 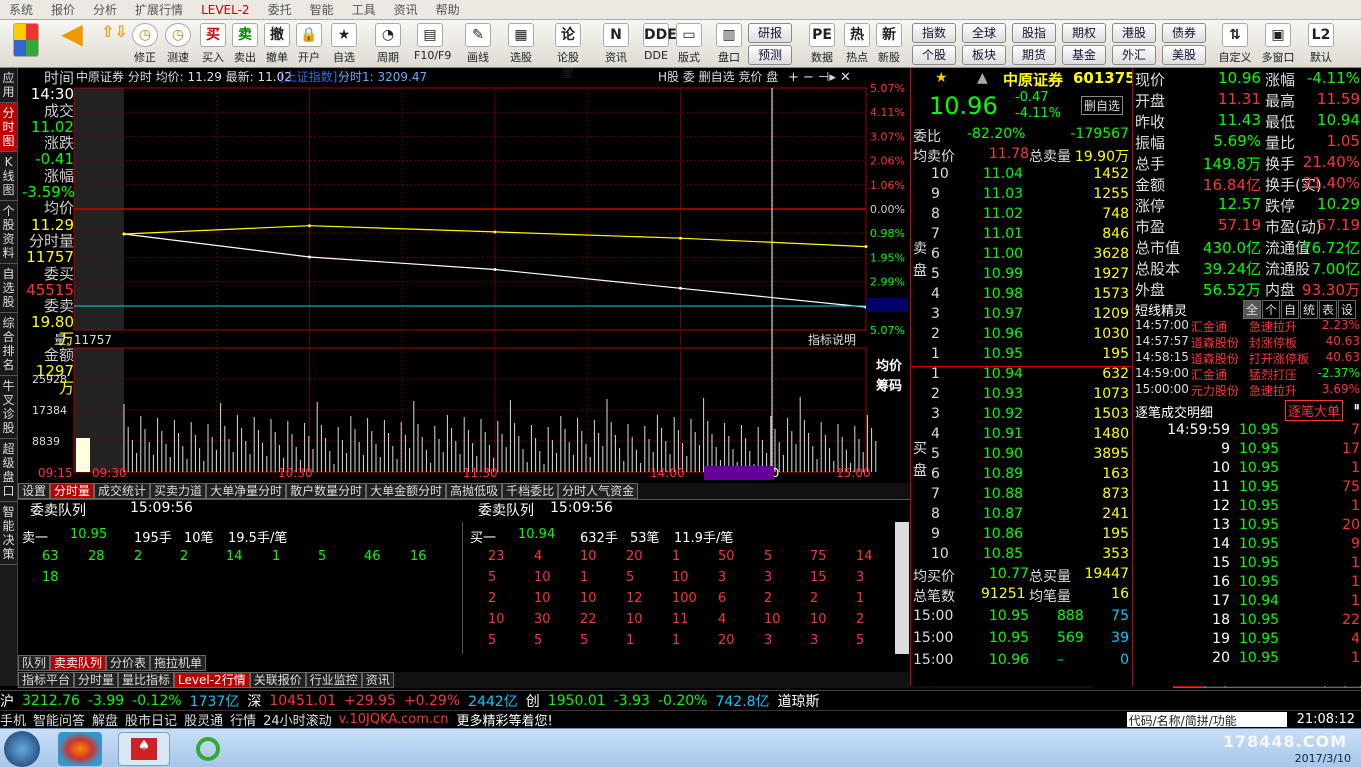 What do you see at coordinates (8, 344) in the screenshot?
I see `left-tab-5: 综合排名` at bounding box center [8, 344].